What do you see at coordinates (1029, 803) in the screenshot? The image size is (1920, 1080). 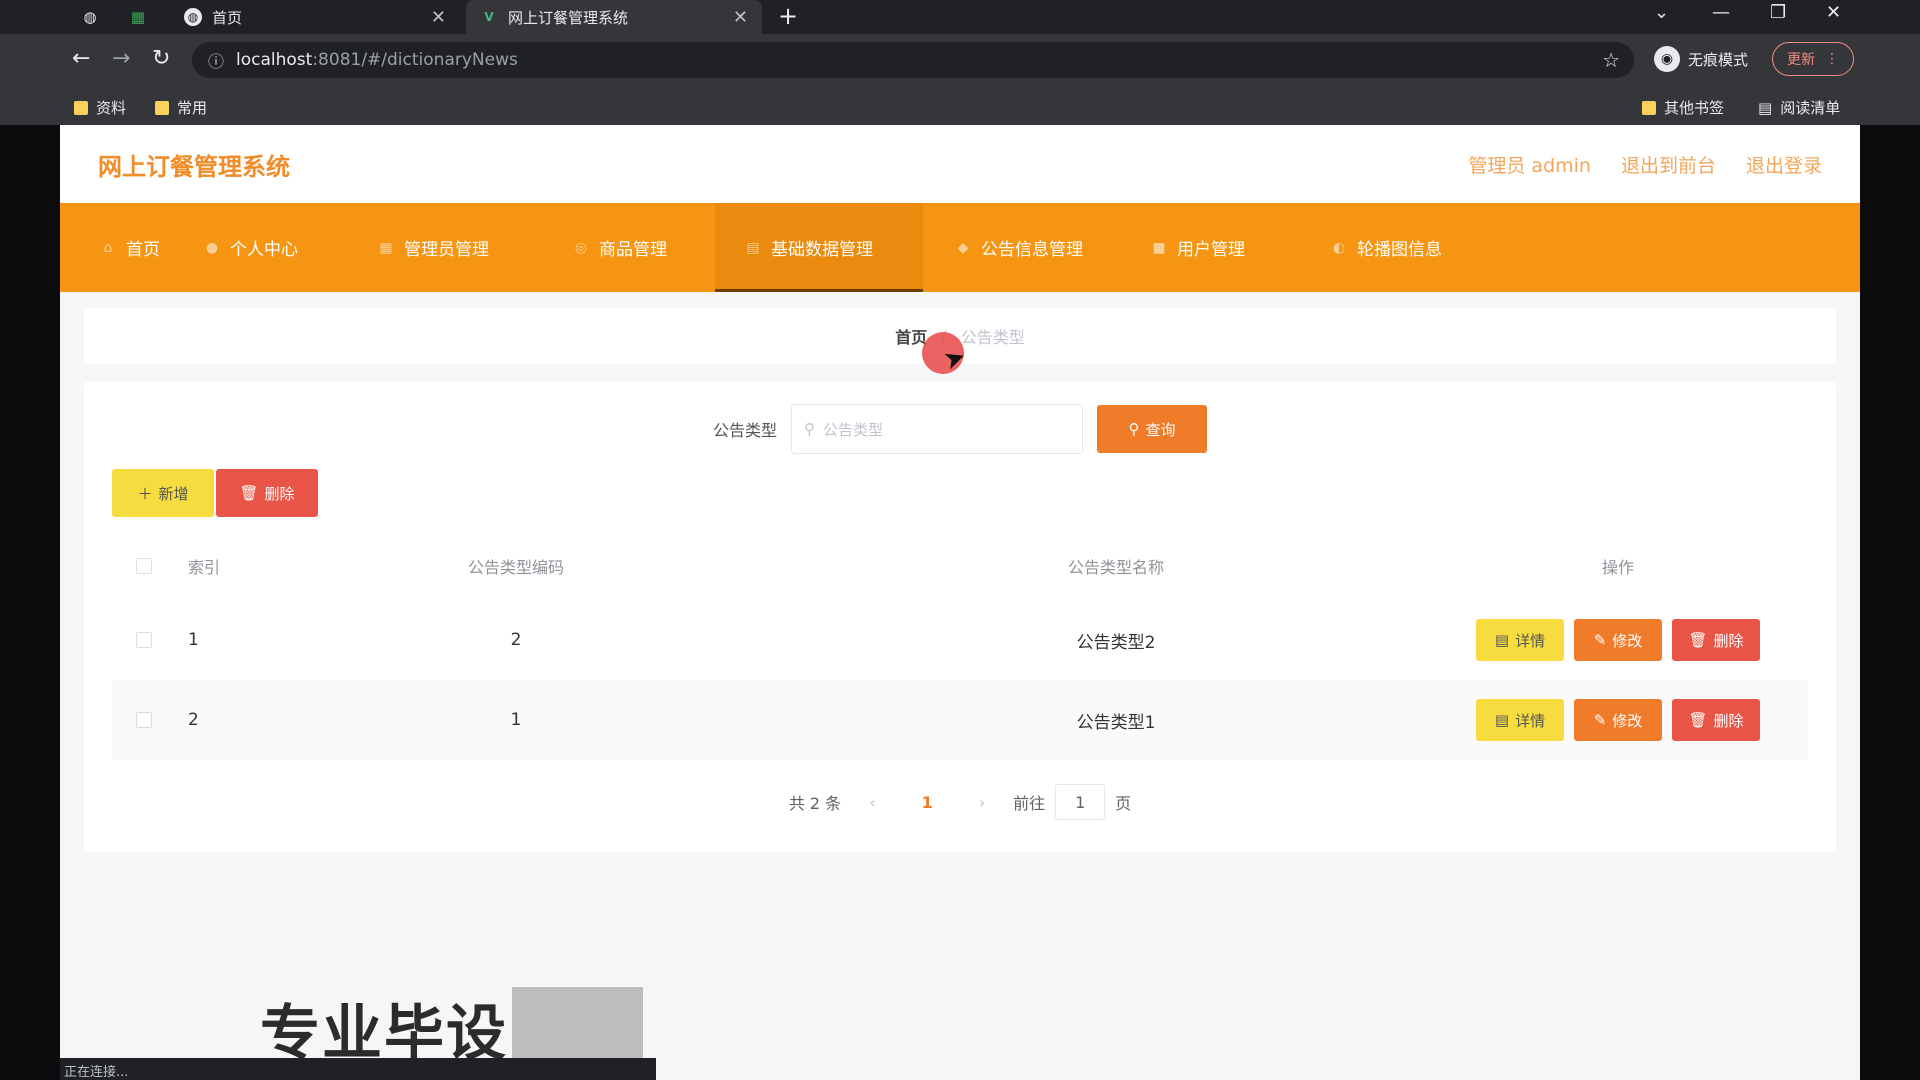 I see `goto-label: 前往` at bounding box center [1029, 803].